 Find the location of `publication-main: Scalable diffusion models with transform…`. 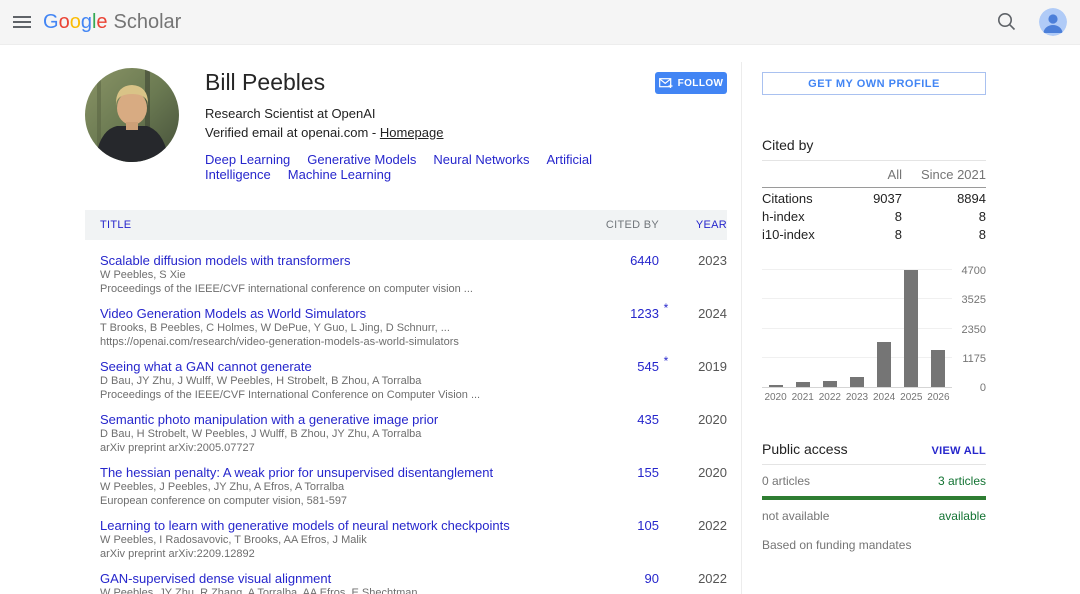

publication-main: Scalable diffusion models with transform… is located at coordinates (348, 274).